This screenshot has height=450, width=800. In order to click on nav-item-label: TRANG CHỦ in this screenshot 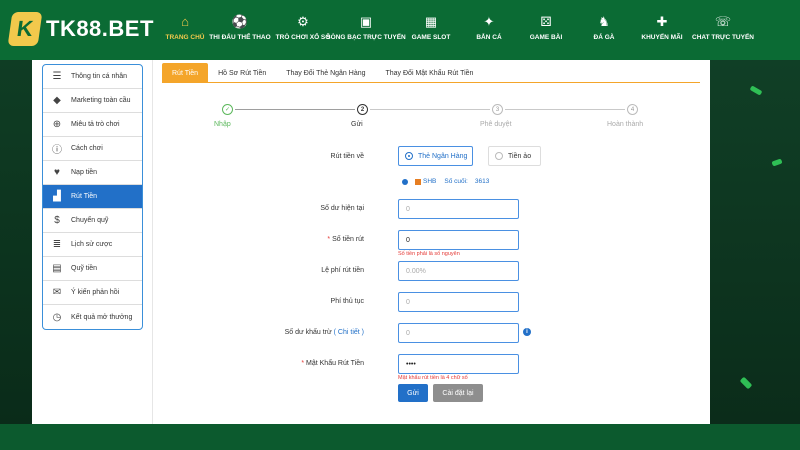, I will do `click(185, 37)`.